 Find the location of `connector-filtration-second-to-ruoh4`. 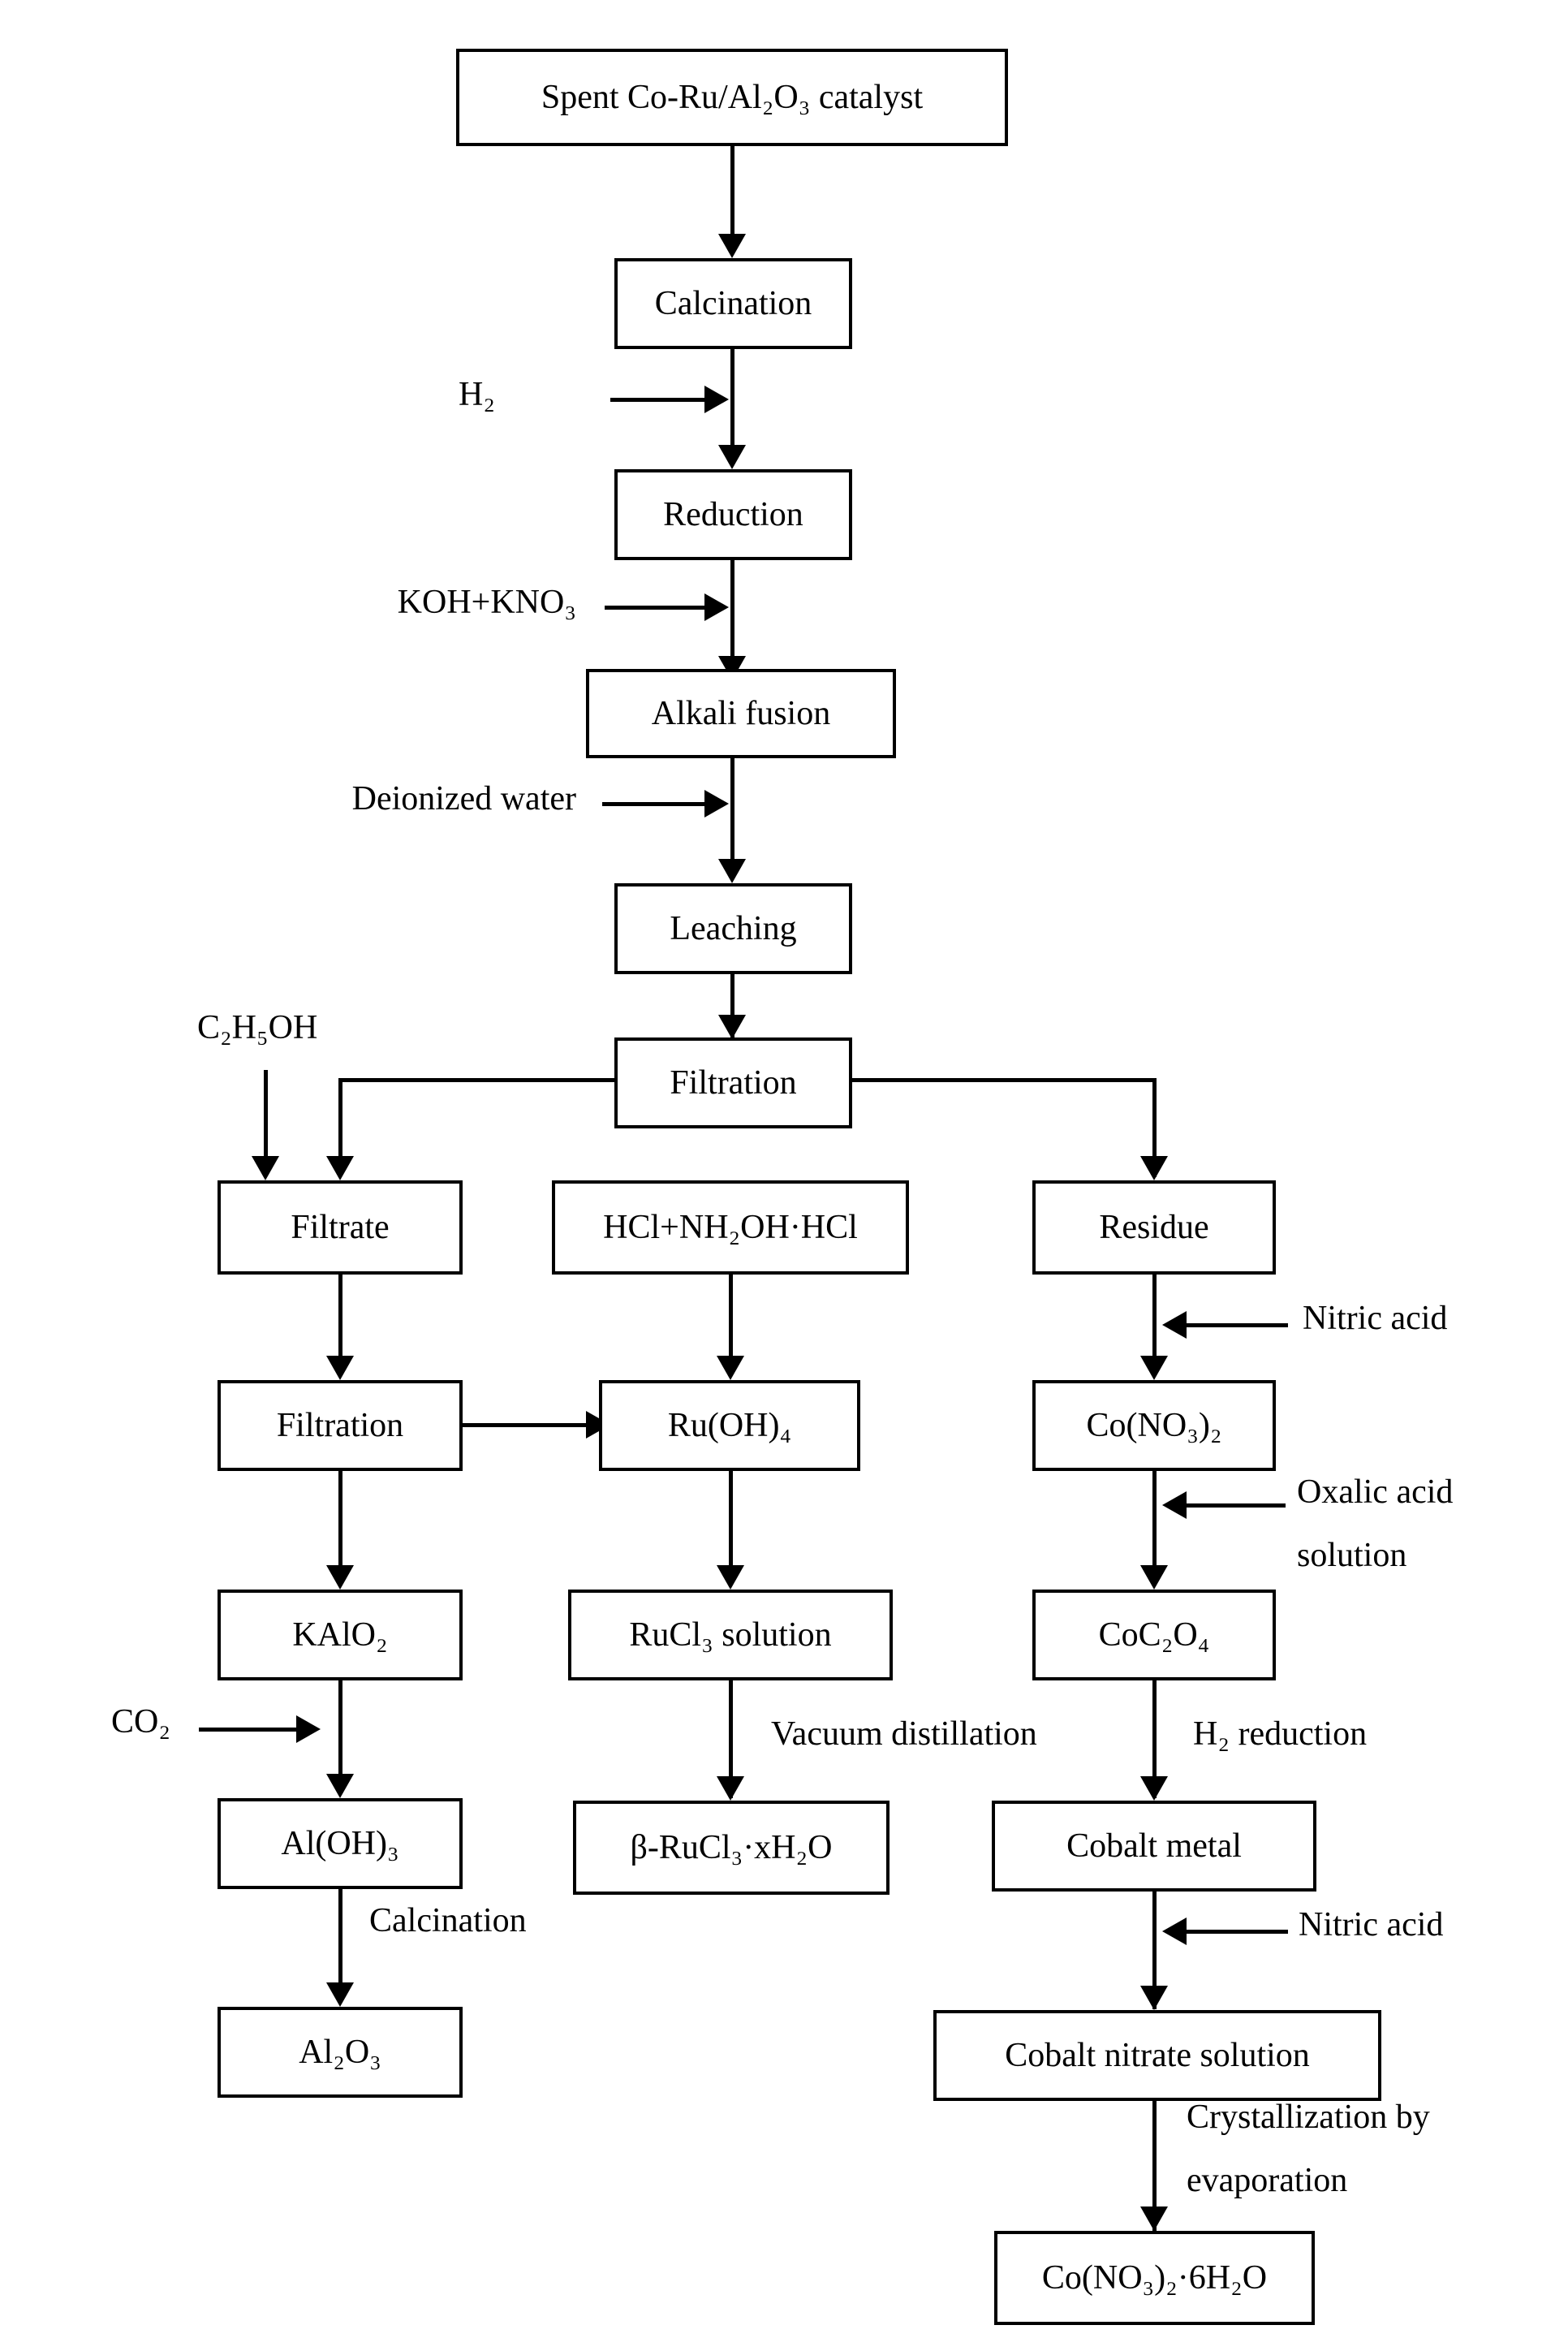

connector-filtration-second-to-ruoh4 is located at coordinates (524, 1425).